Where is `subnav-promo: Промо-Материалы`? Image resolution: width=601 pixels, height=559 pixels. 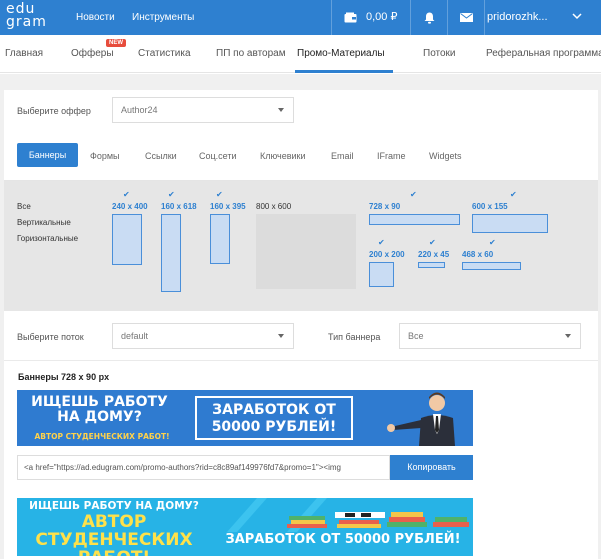
subnav-promo: Промо-Материалы is located at coordinates (341, 53).